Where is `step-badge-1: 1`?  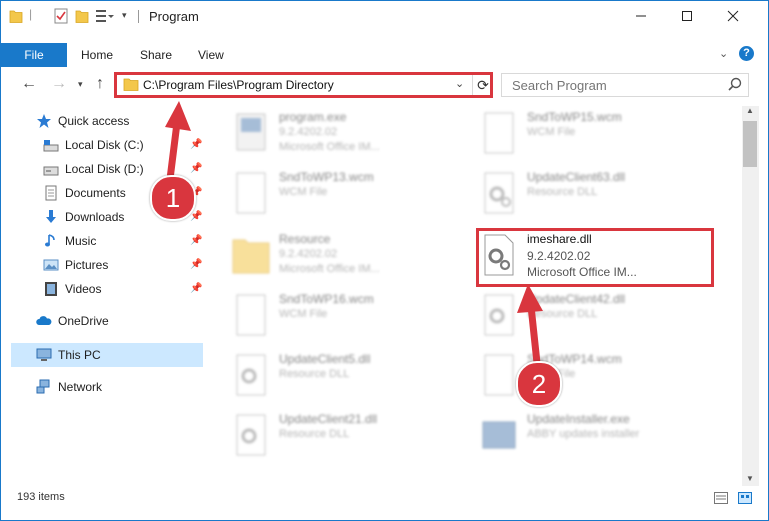
step-badge-1: 1 is located at coordinates (173, 198).